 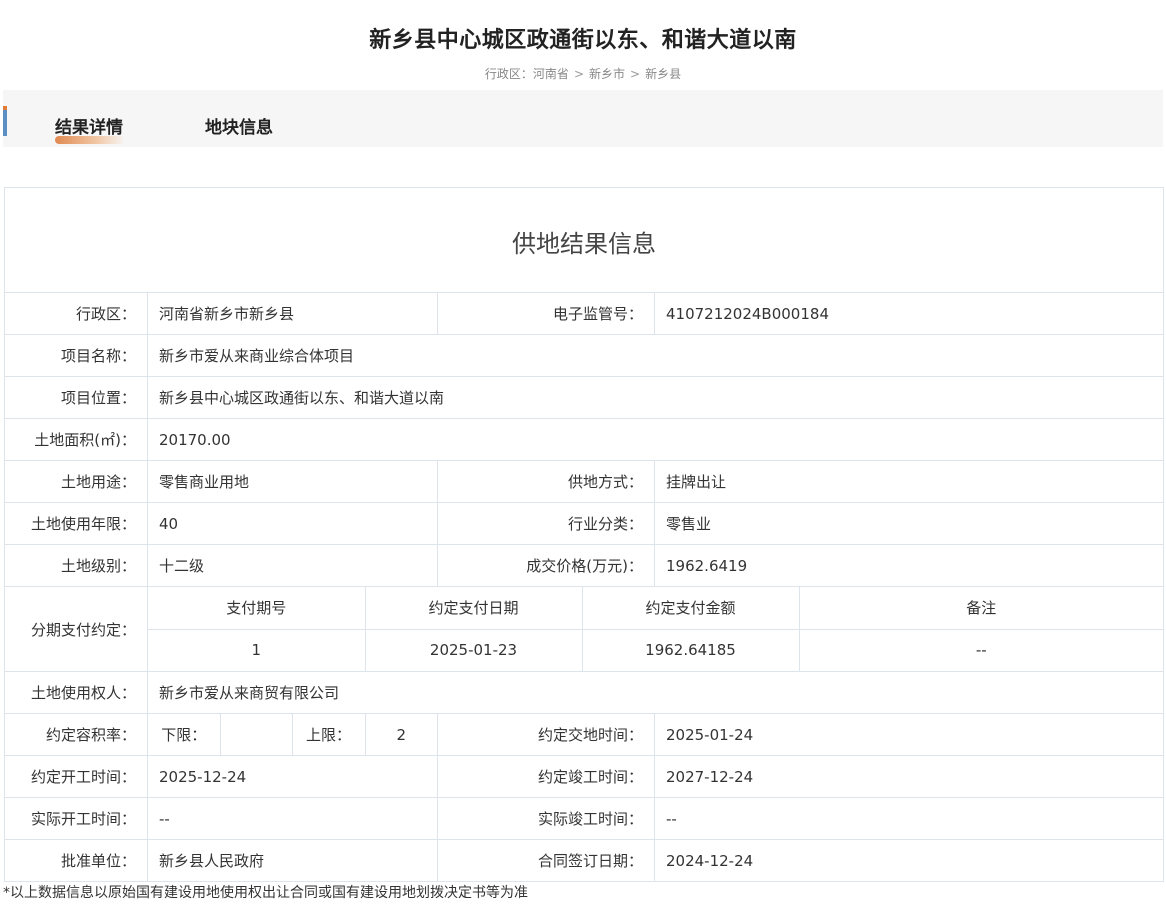 What do you see at coordinates (292, 313) in the screenshot?
I see `admin-region-value: 河南省新乡市新乡县` at bounding box center [292, 313].